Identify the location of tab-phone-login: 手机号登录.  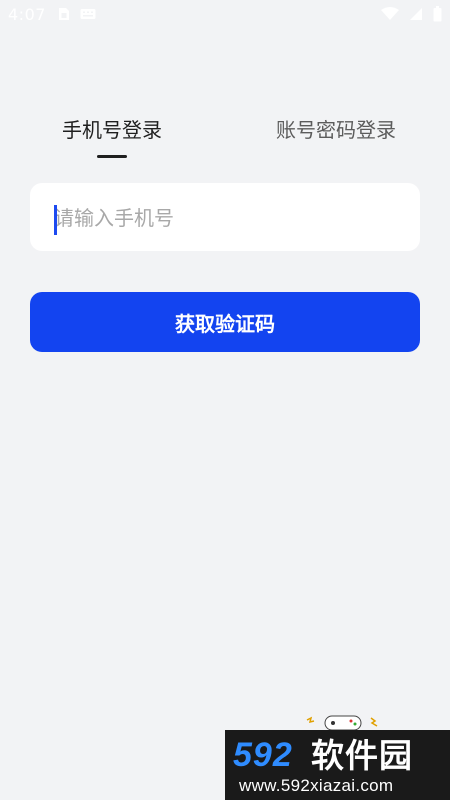
(112, 130).